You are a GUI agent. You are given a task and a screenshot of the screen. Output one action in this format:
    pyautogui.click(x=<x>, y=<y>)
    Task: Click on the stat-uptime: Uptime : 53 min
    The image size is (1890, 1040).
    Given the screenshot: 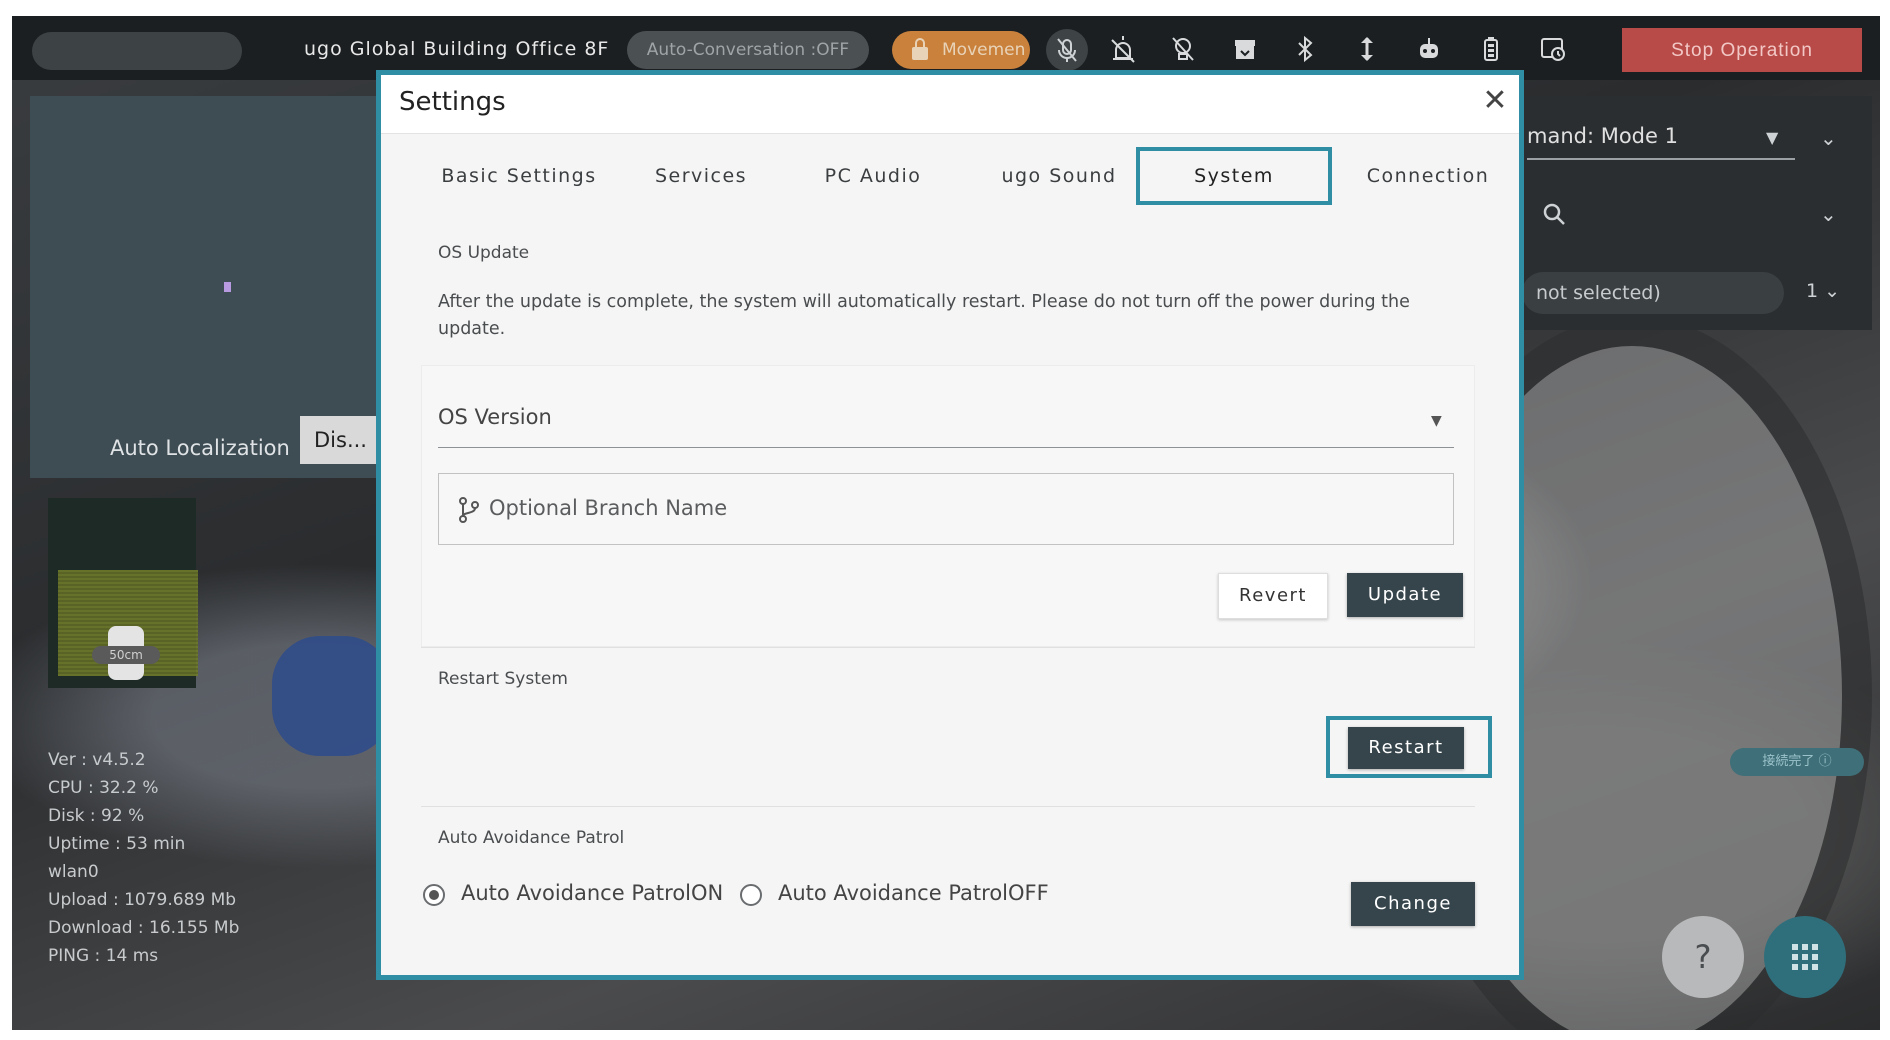 What is the action you would take?
    pyautogui.click(x=117, y=844)
    